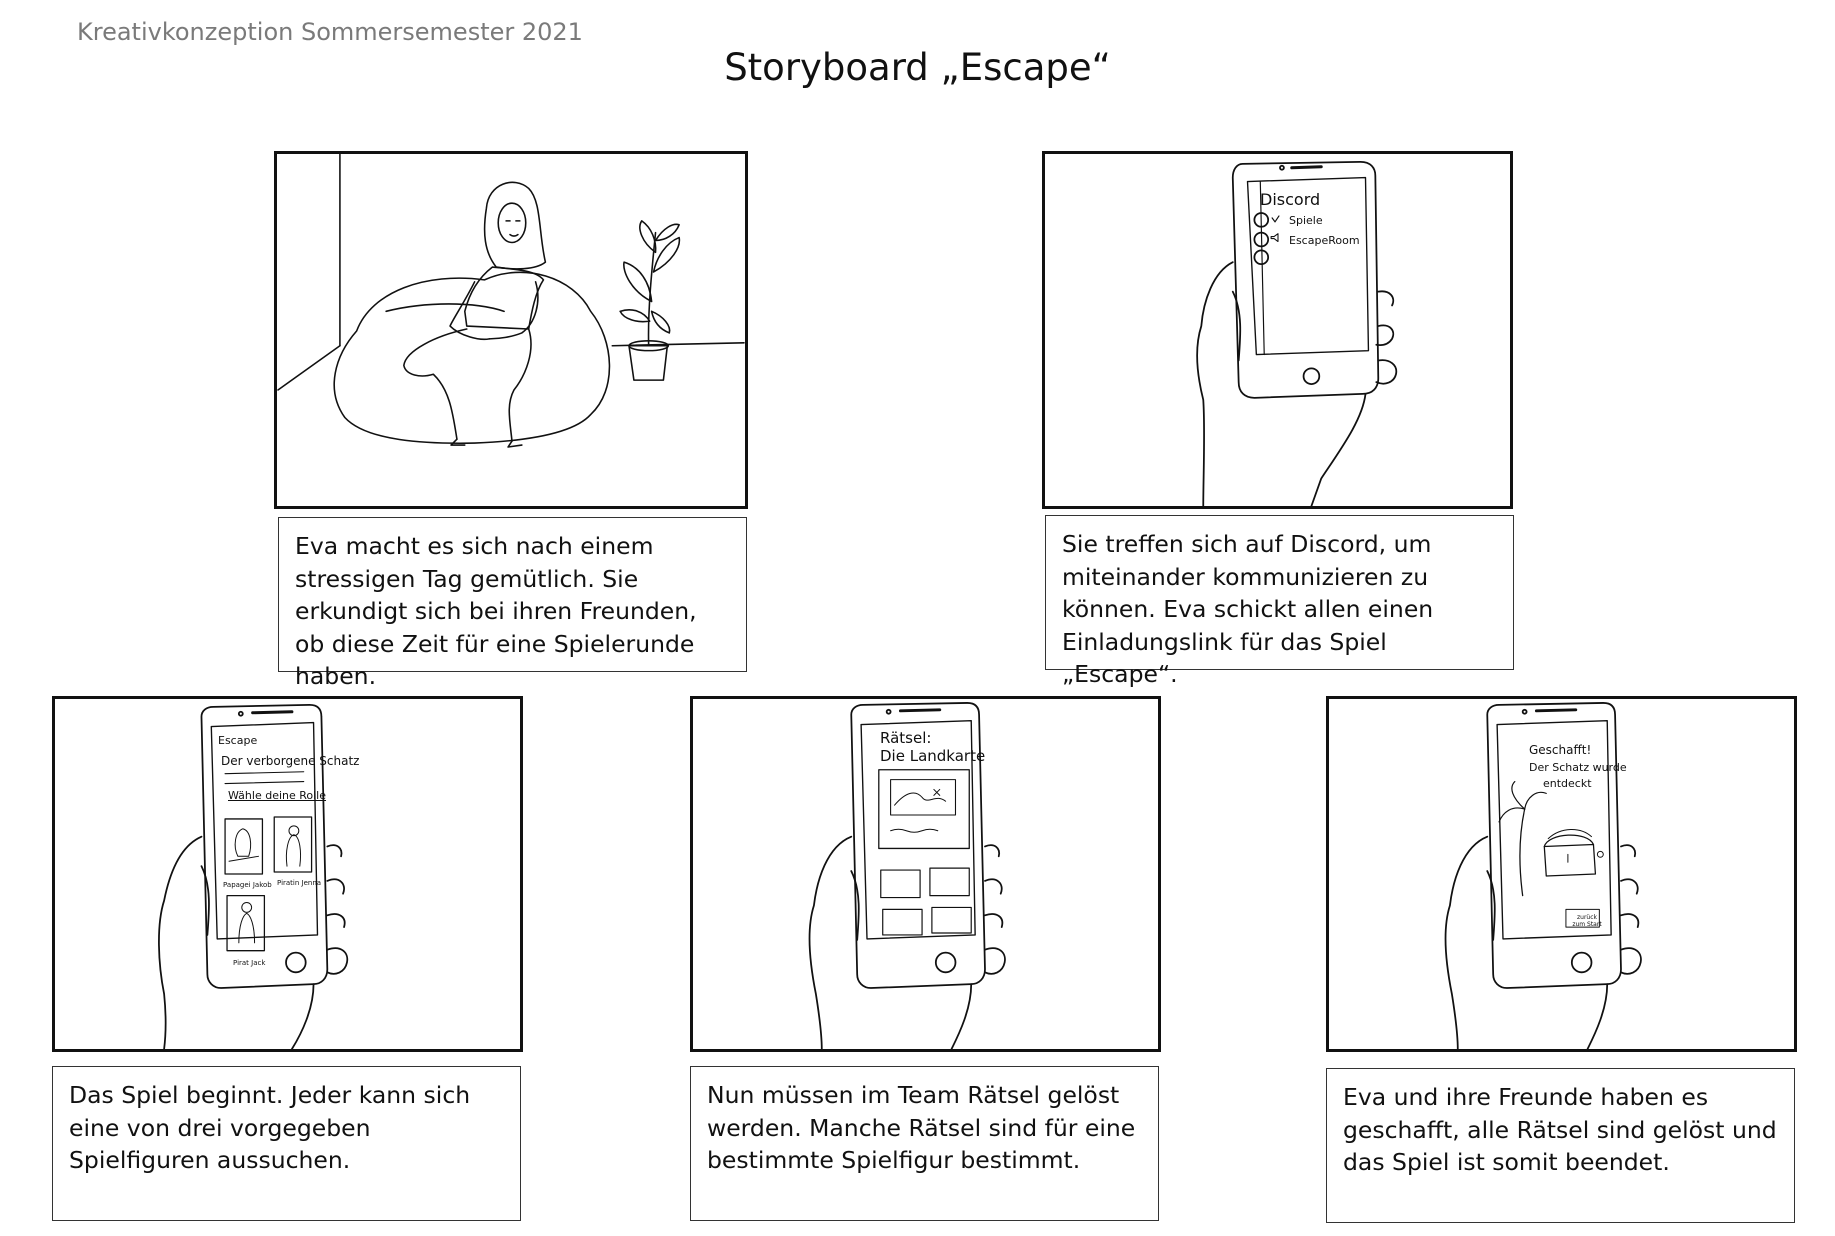  What do you see at coordinates (299, 883) in the screenshot?
I see `role-label-piratin: Piratin Jenna` at bounding box center [299, 883].